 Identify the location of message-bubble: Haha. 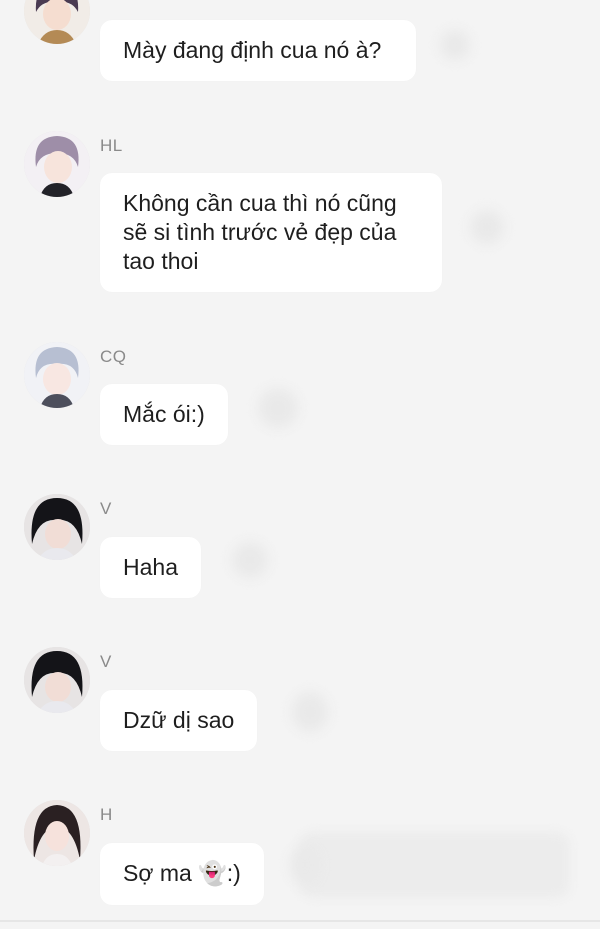
(150, 567).